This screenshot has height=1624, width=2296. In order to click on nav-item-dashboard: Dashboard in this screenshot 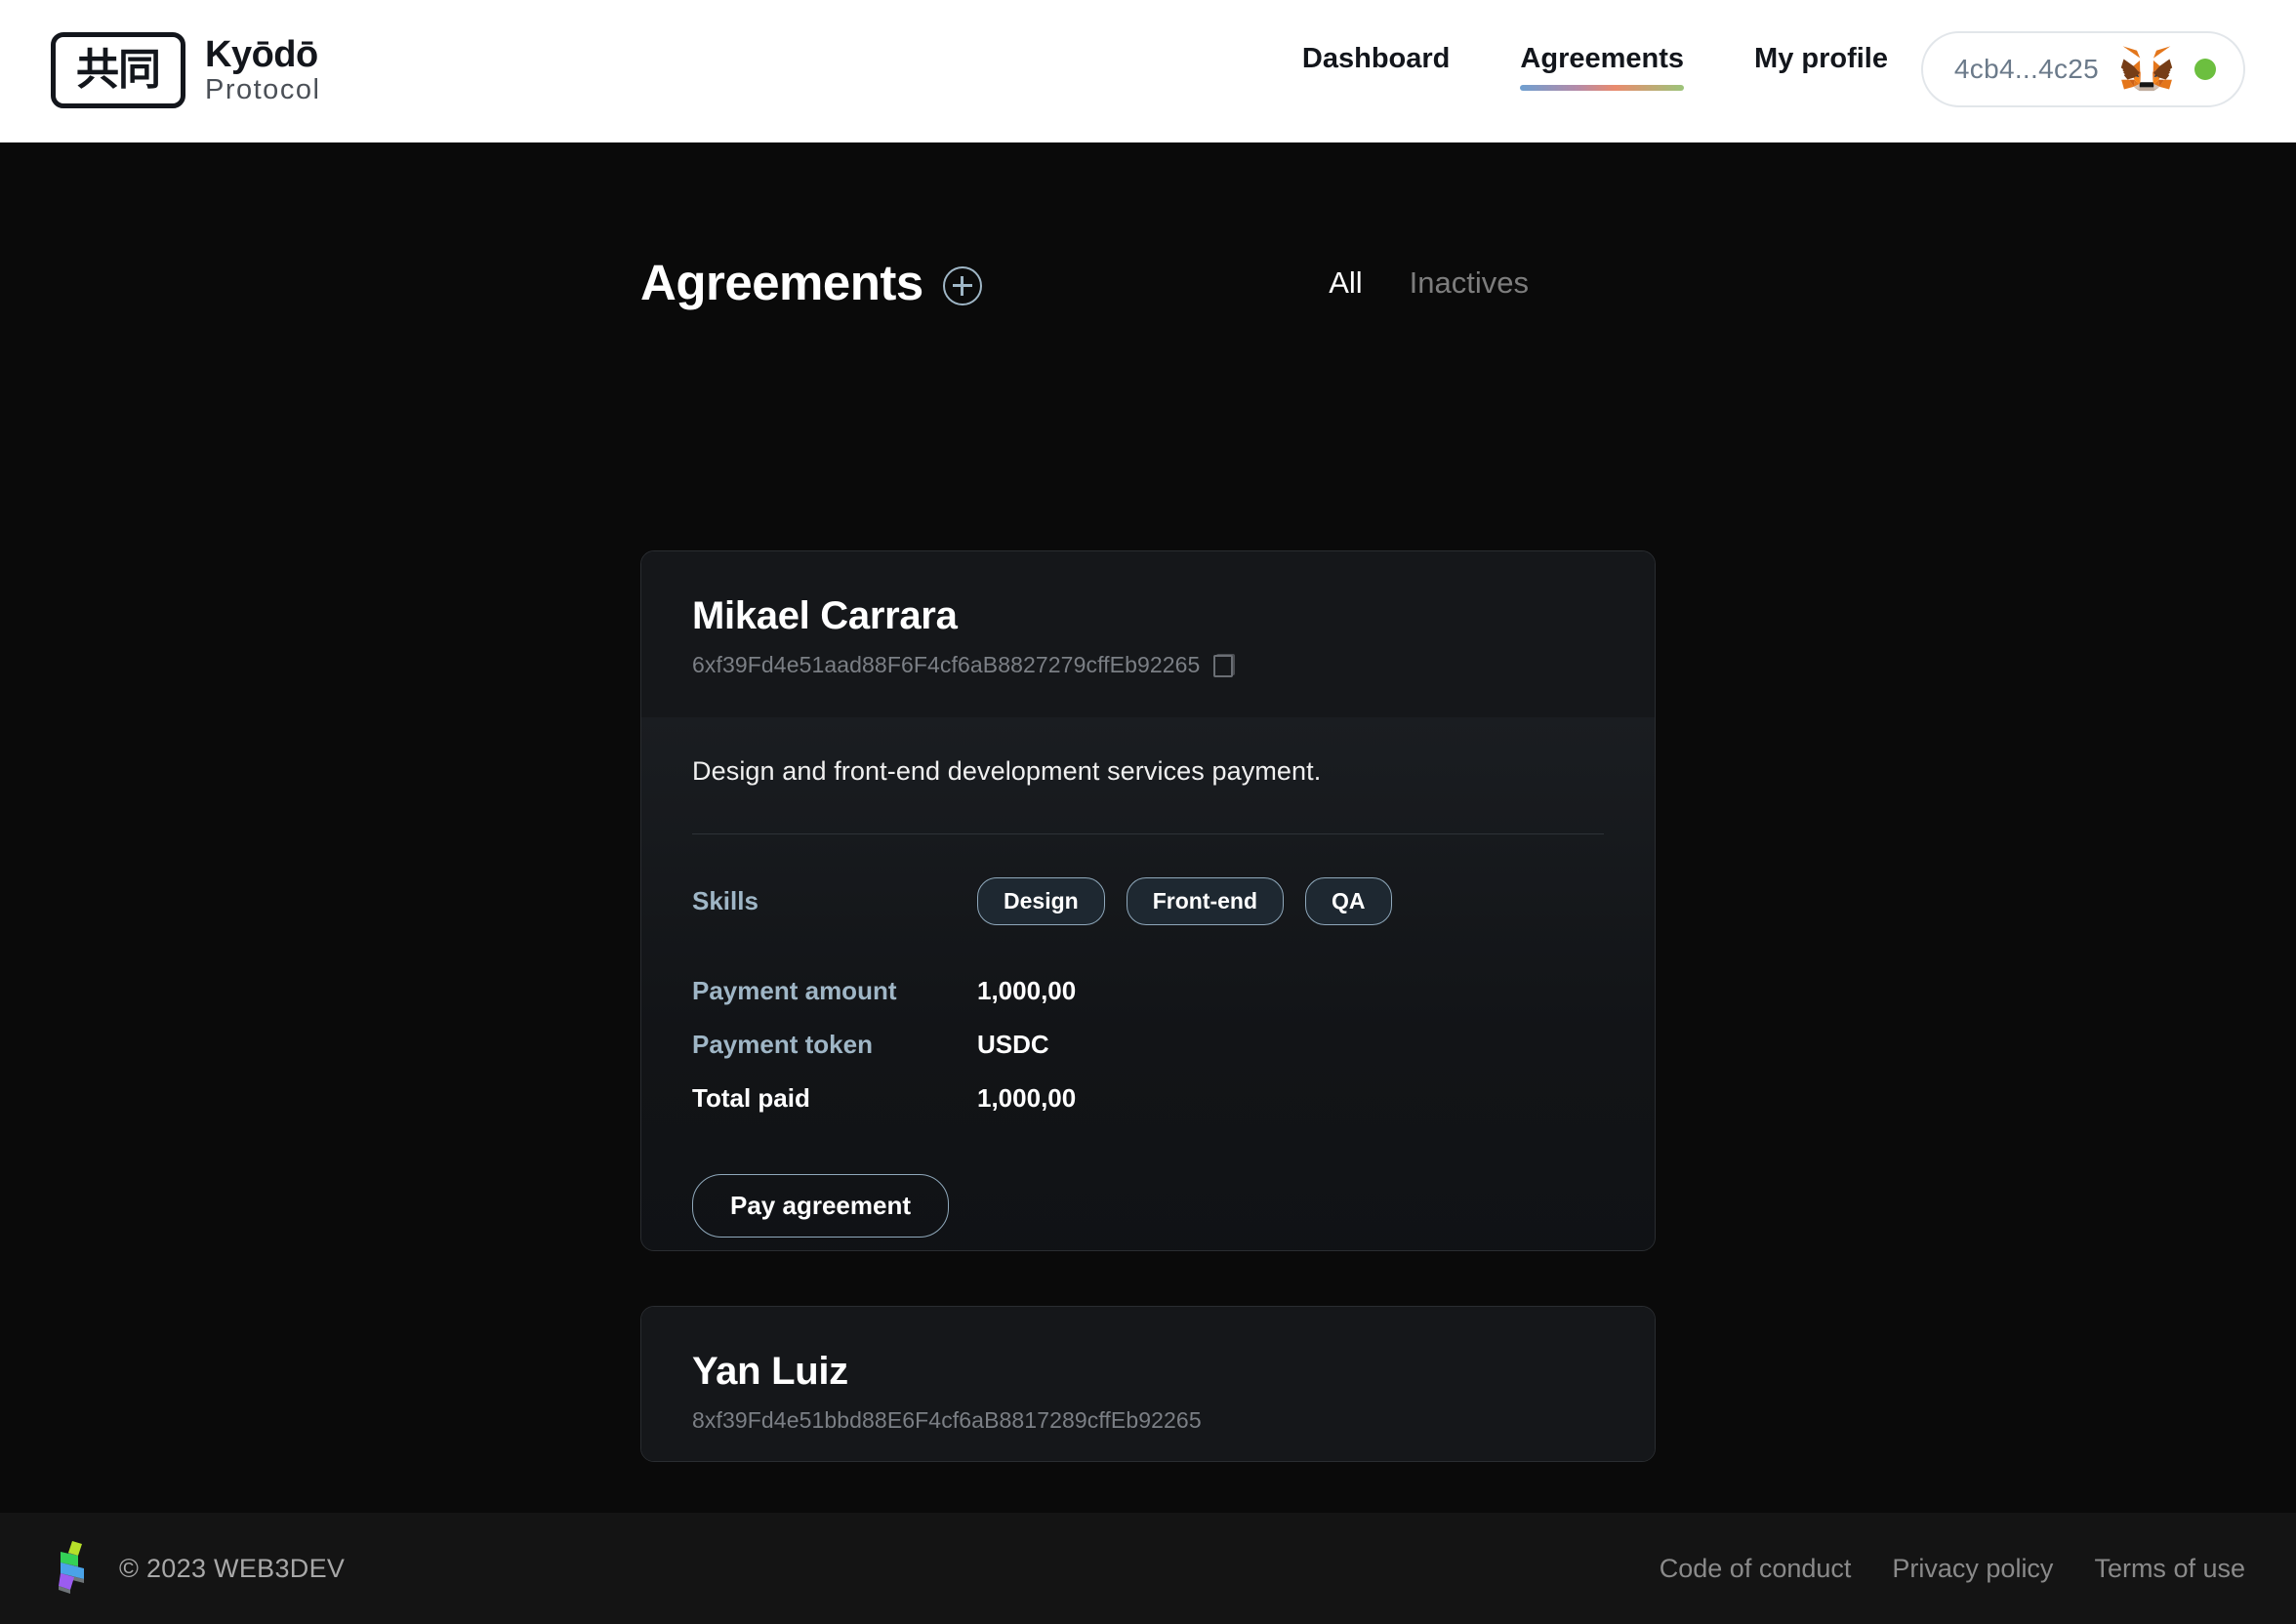, I will do `click(1376, 67)`.